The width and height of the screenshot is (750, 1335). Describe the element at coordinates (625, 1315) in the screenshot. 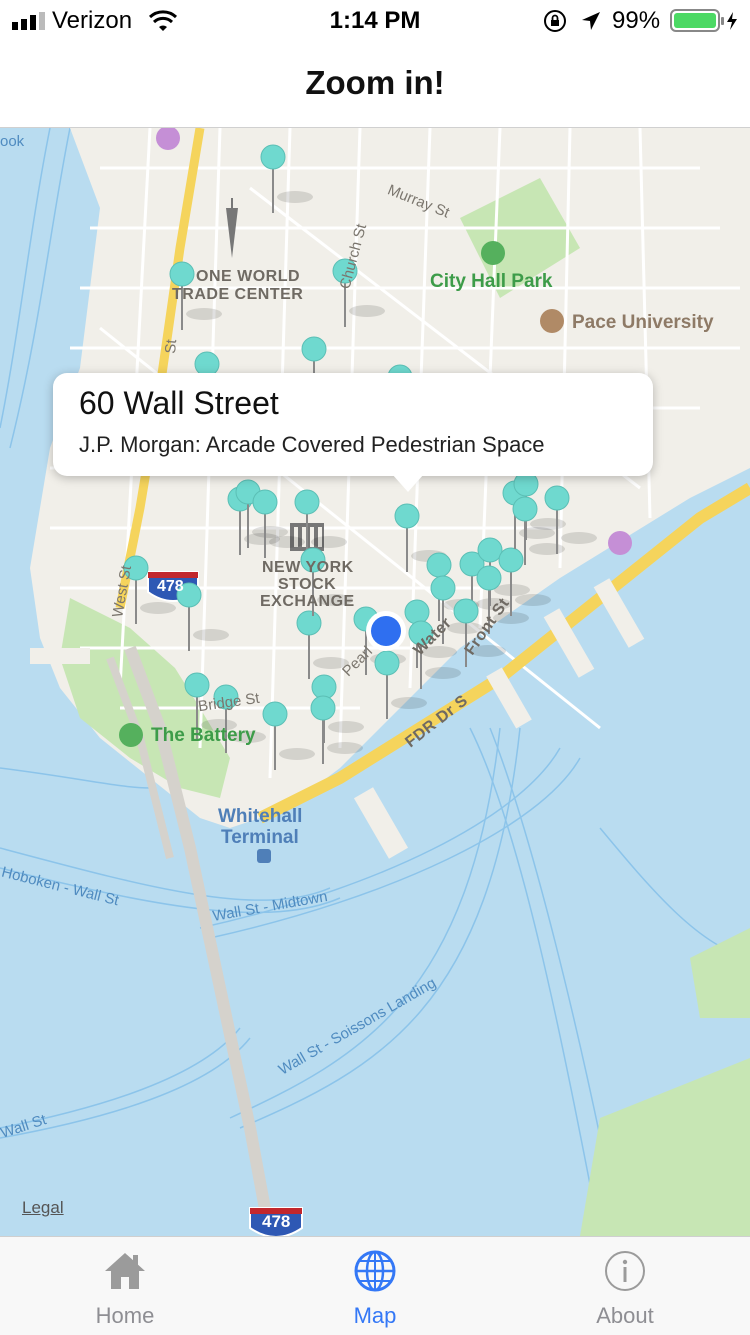

I see `tab-about-label: About` at that location.